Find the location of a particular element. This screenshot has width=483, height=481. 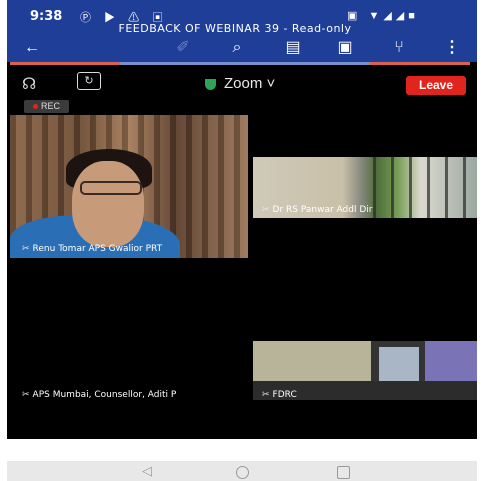

participant-face is located at coordinates (108, 204).